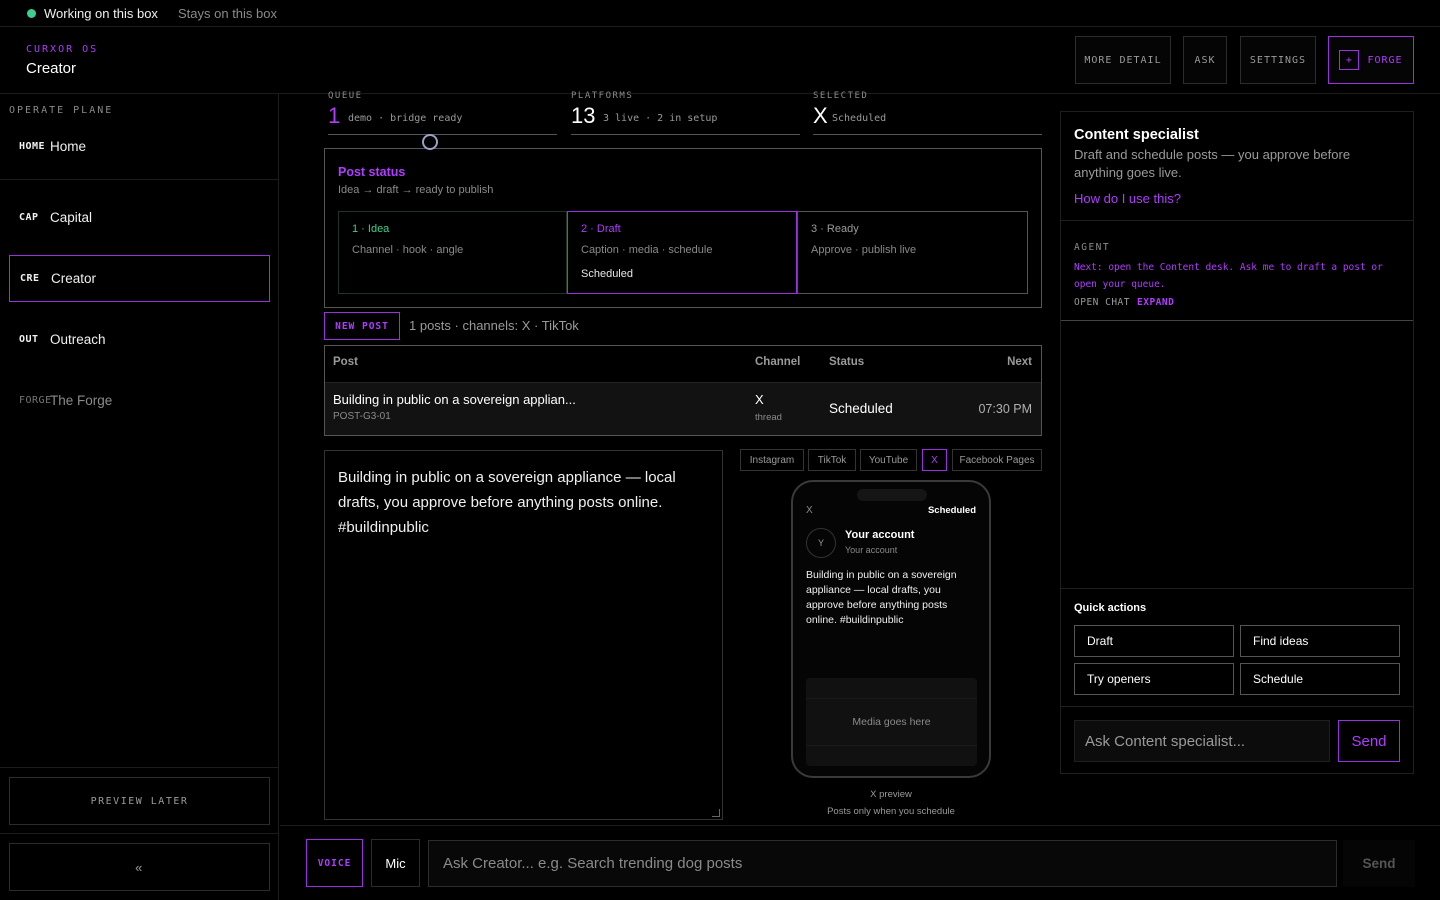  I want to click on sidebar-item-label: Outreach, so click(78, 339).